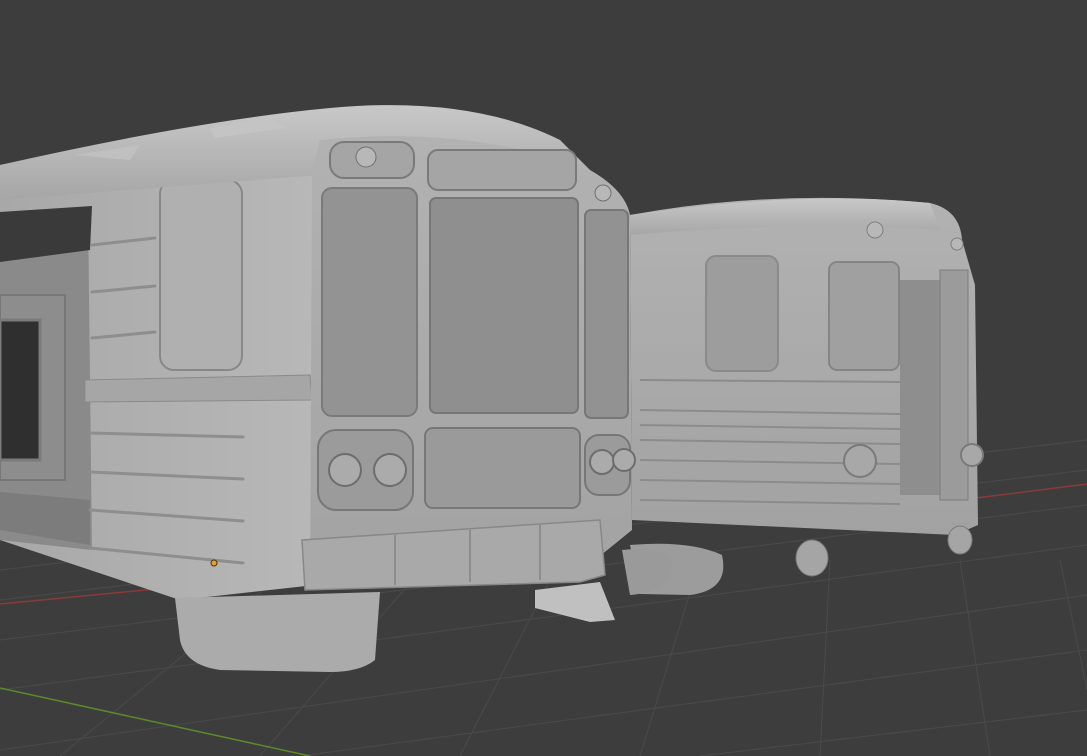  I want to click on origin-marker, so click(214, 563).